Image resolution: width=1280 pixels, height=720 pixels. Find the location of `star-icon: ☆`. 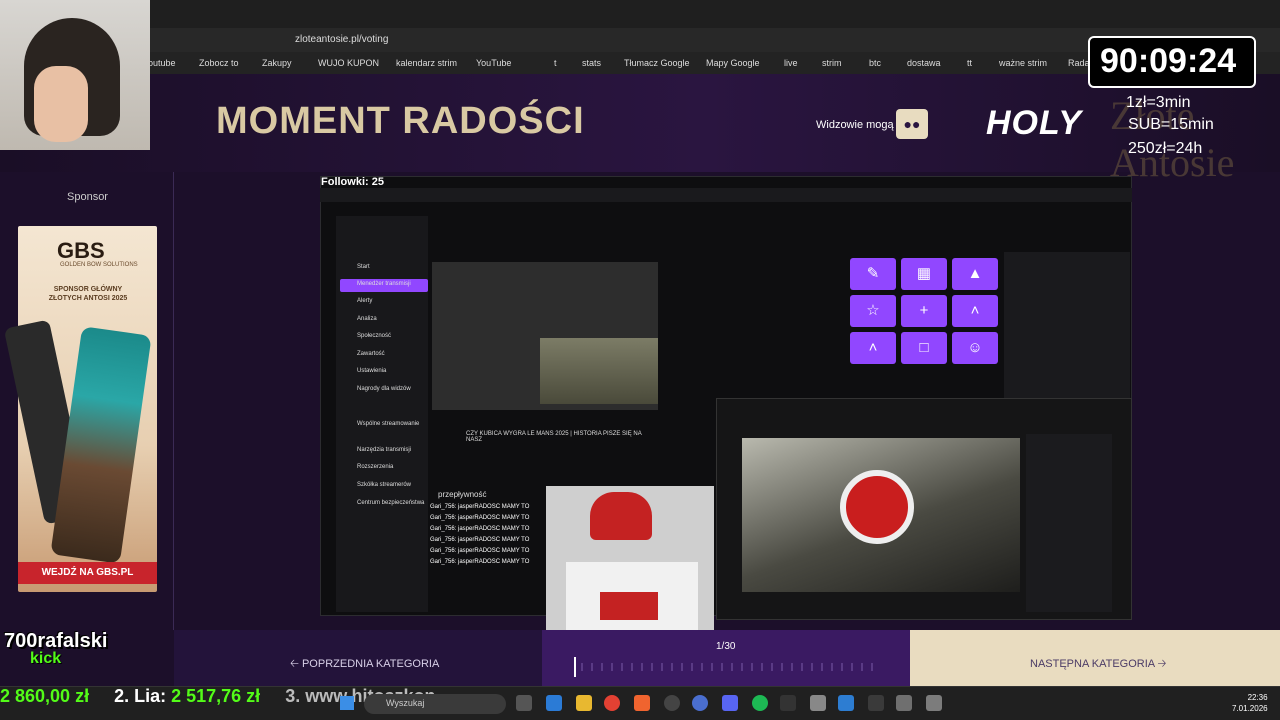

star-icon: ☆ is located at coordinates (873, 311).